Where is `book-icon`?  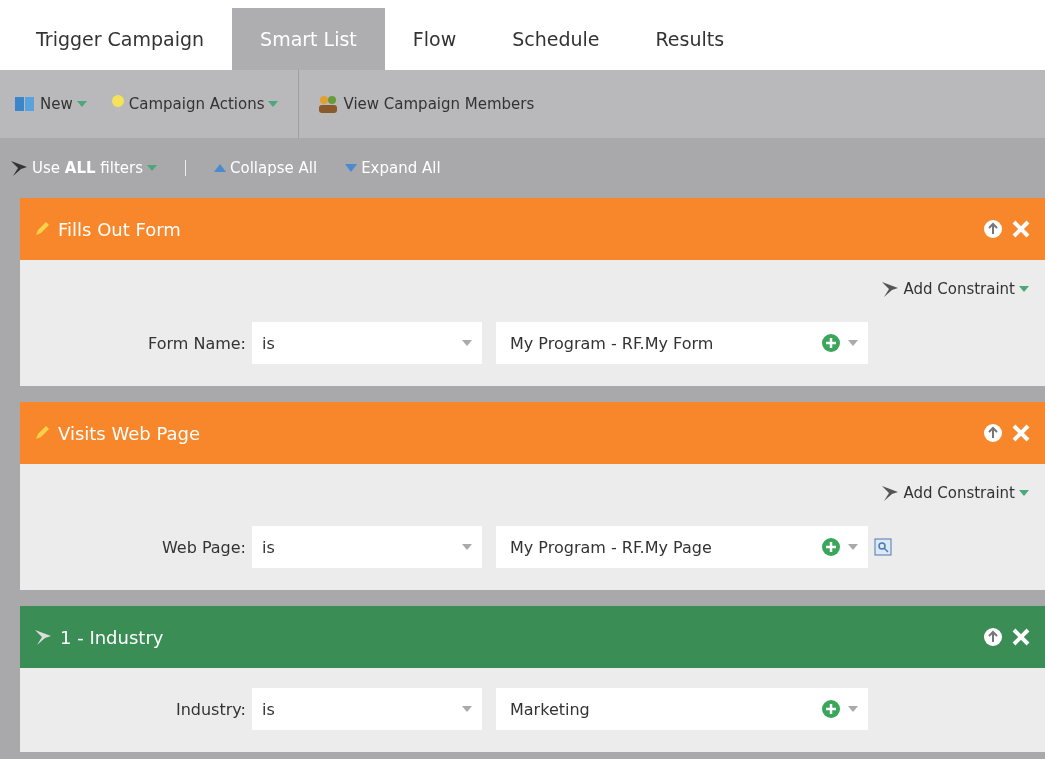
book-icon is located at coordinates (25, 104).